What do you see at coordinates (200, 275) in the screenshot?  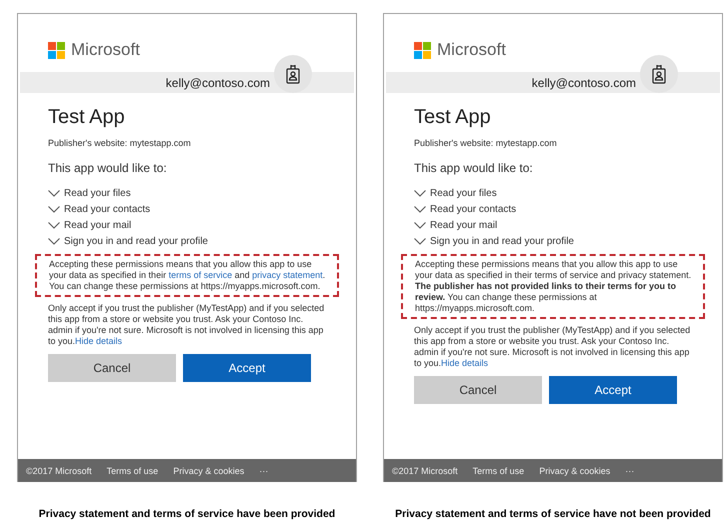 I see `notice-link: terms of service` at bounding box center [200, 275].